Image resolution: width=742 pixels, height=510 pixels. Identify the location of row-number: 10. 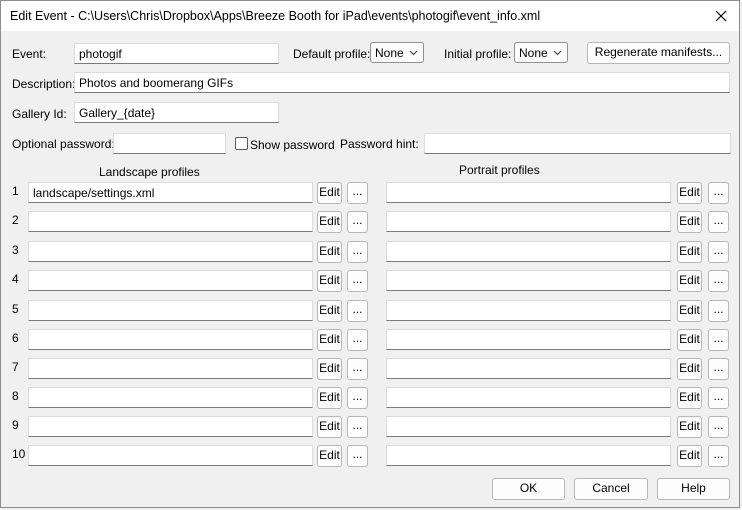
(19, 454).